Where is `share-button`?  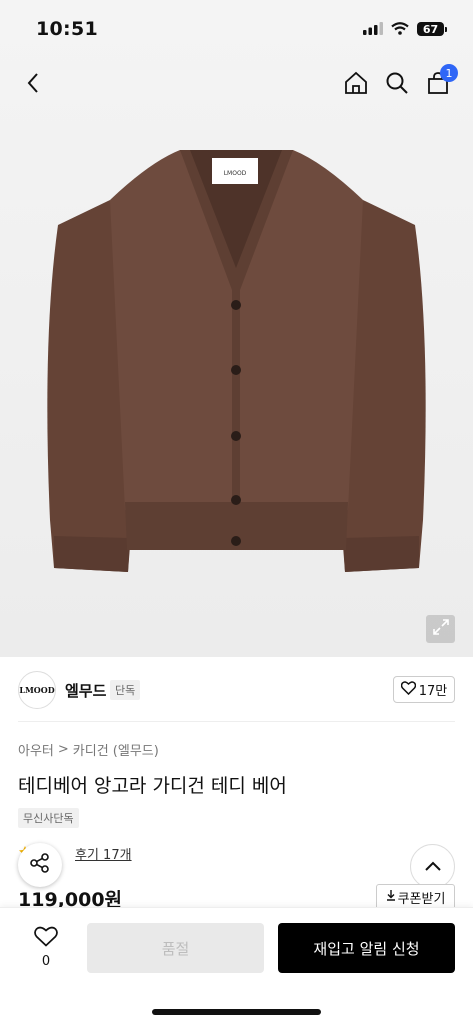 share-button is located at coordinates (40, 865).